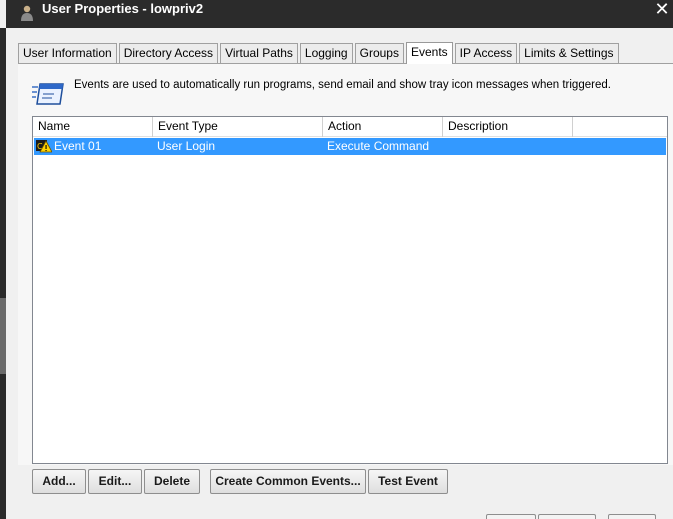  I want to click on delete-button: Delete, so click(172, 481).